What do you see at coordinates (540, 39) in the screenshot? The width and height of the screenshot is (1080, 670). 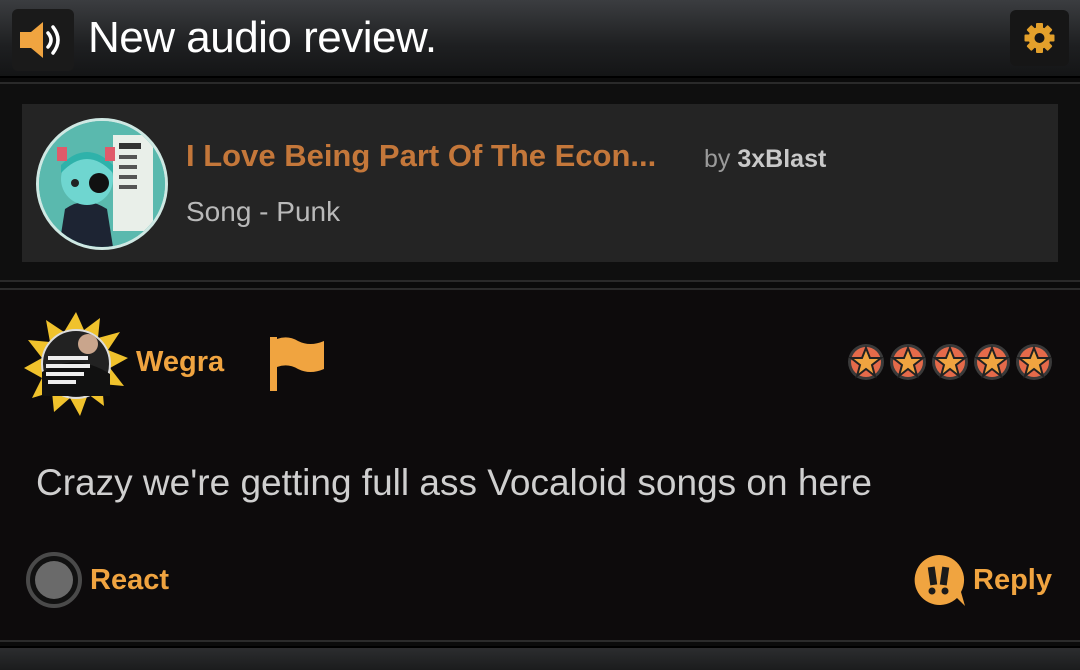 I see `top-bar: New audio review.` at bounding box center [540, 39].